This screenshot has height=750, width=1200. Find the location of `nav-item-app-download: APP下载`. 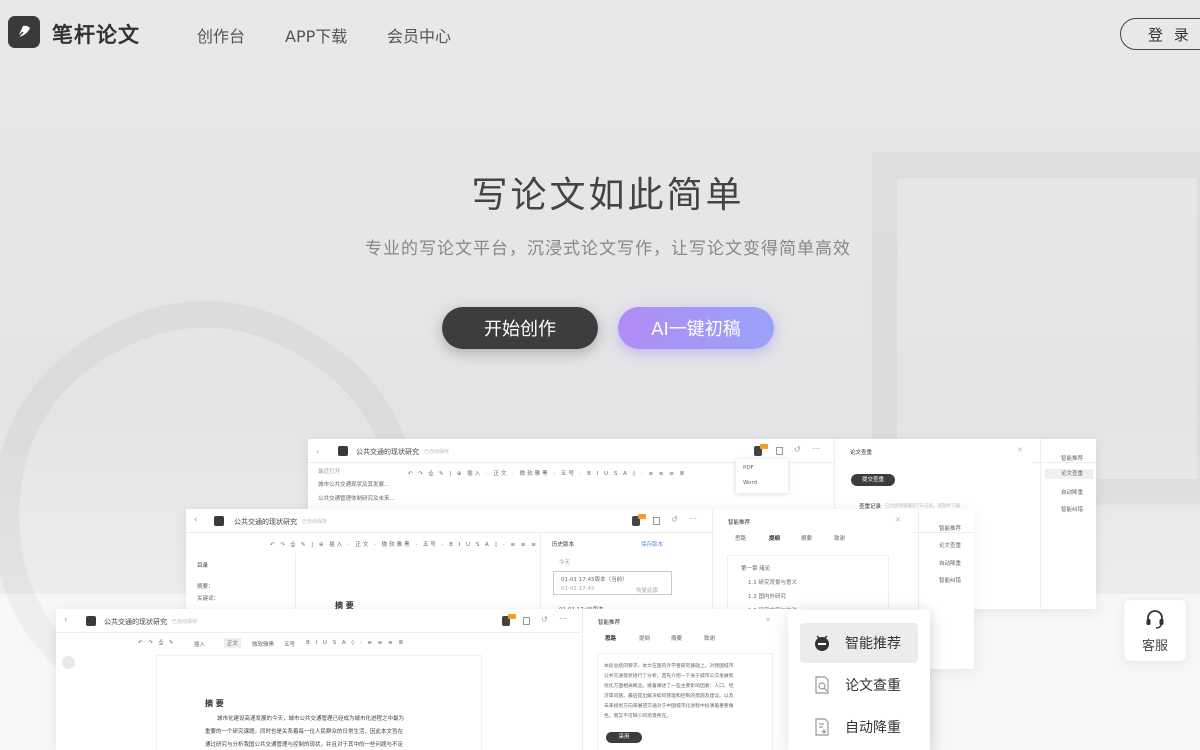

nav-item-app-download: APP下载 is located at coordinates (316, 35).